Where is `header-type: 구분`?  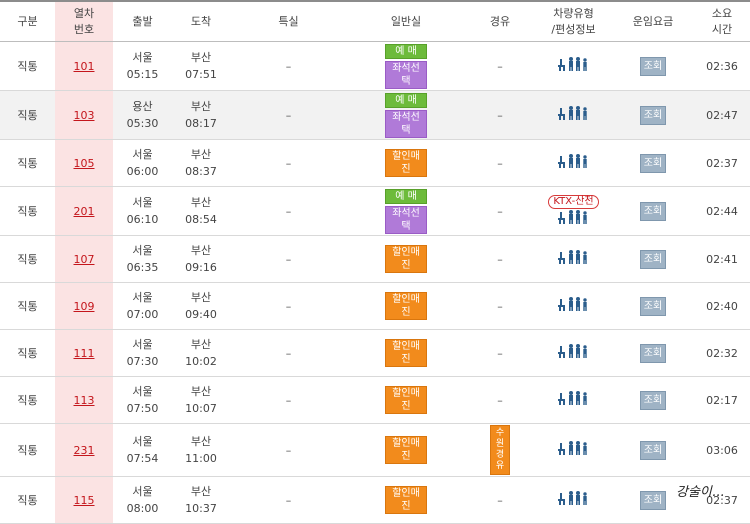 header-type: 구분 is located at coordinates (27, 21).